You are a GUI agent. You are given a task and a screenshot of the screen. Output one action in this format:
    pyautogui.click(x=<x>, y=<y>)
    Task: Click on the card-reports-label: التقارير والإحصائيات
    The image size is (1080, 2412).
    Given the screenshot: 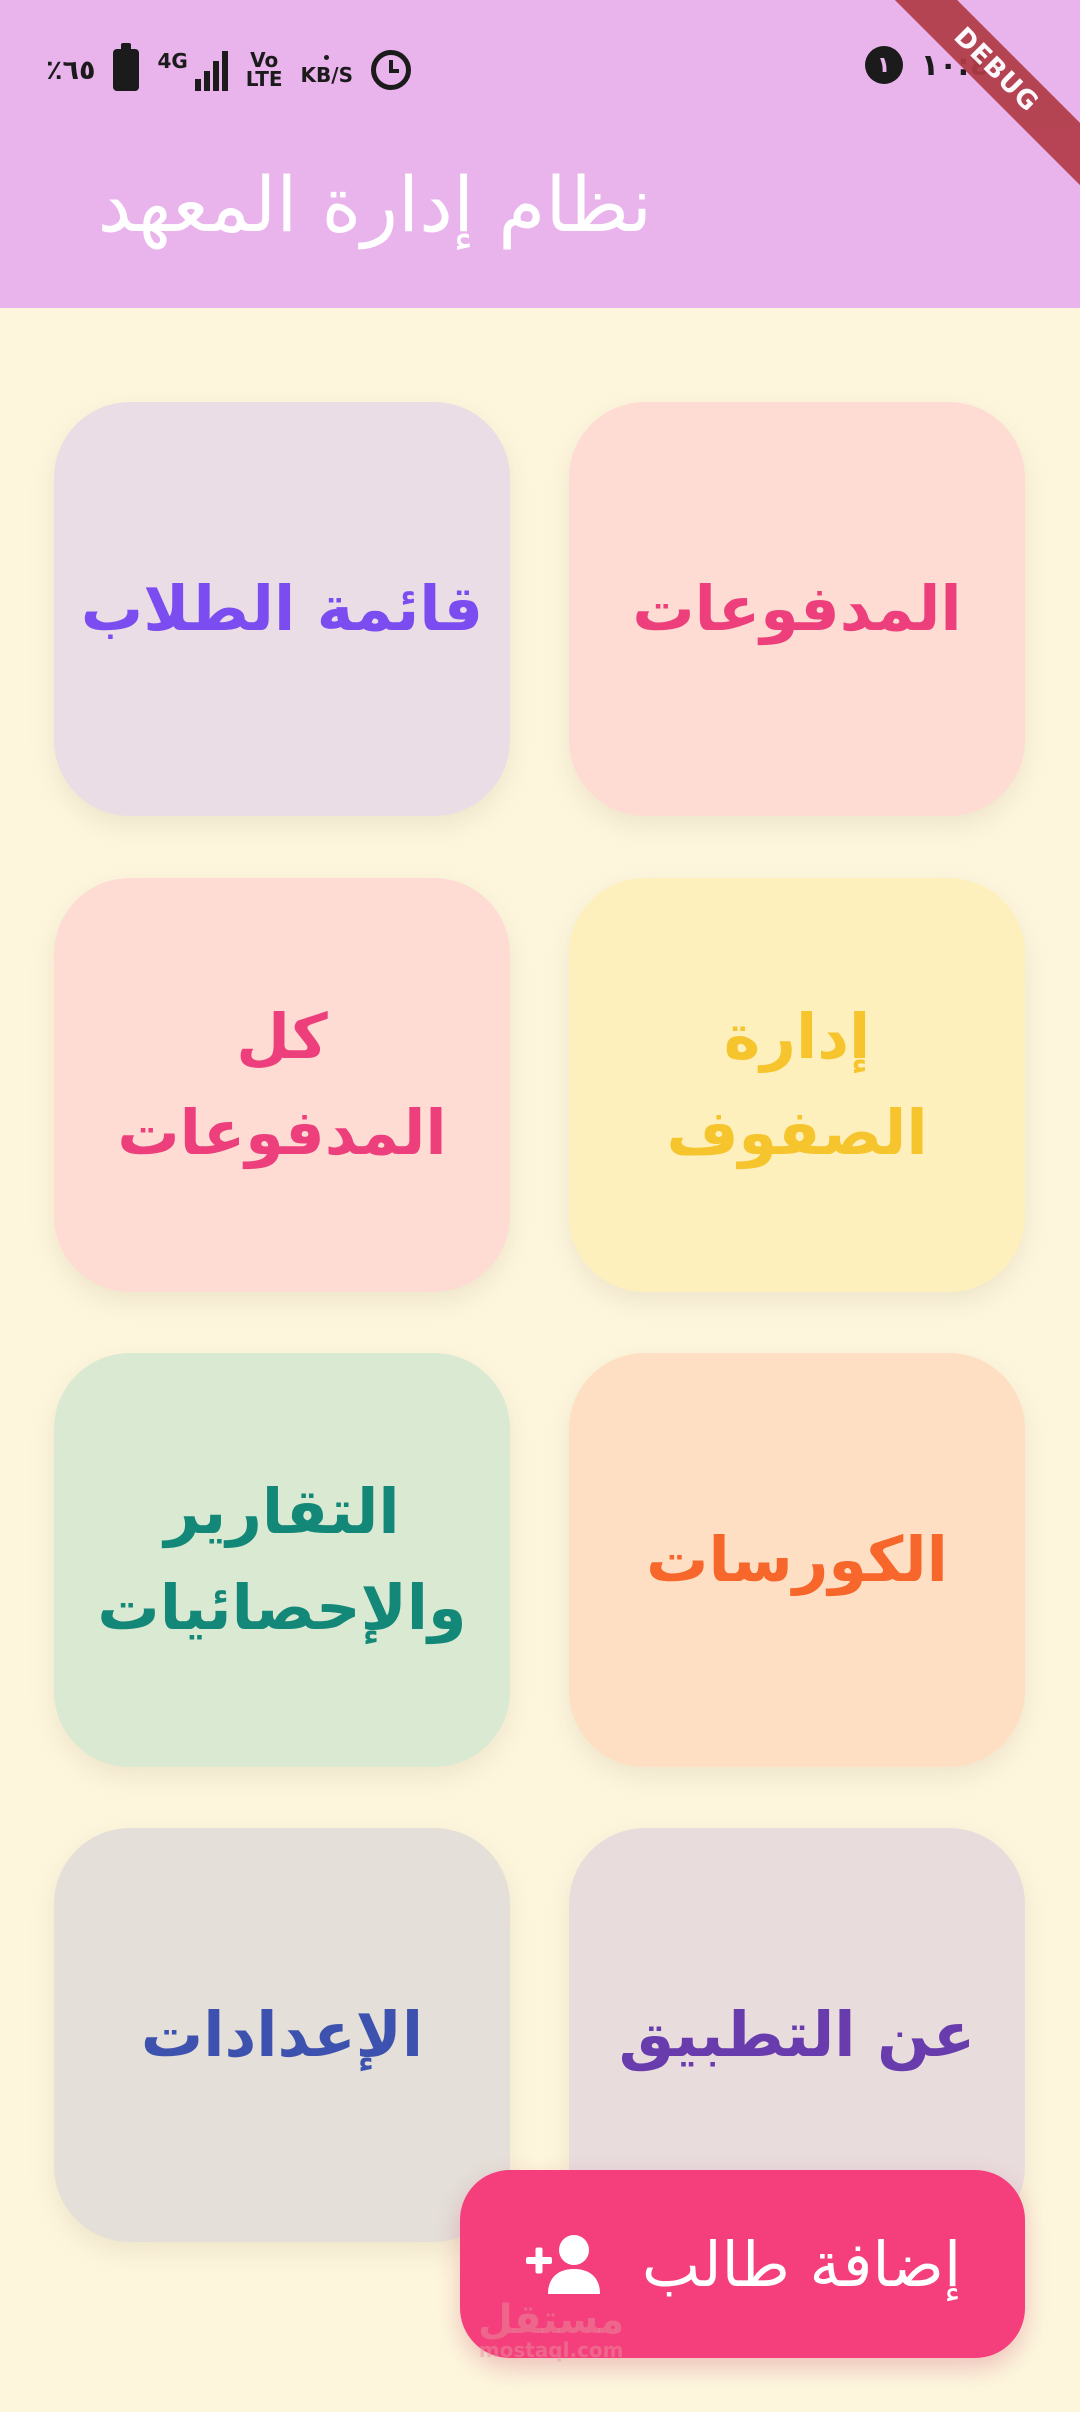 What is the action you would take?
    pyautogui.click(x=282, y=1559)
    